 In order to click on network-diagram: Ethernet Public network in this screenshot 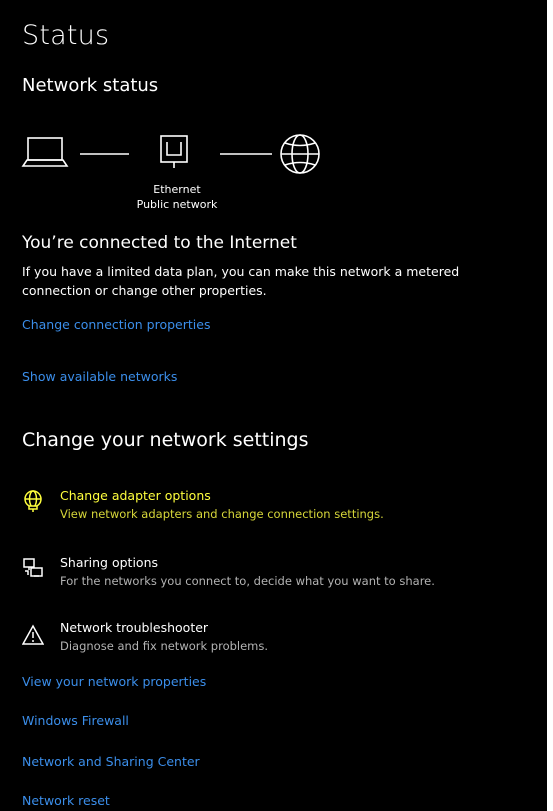, I will do `click(181, 173)`.